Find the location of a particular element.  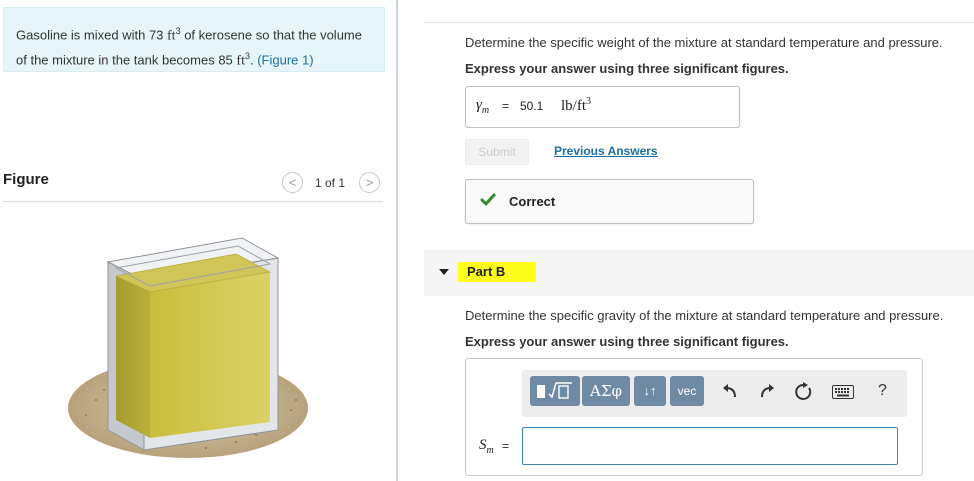

liquid-side is located at coordinates (133, 357).